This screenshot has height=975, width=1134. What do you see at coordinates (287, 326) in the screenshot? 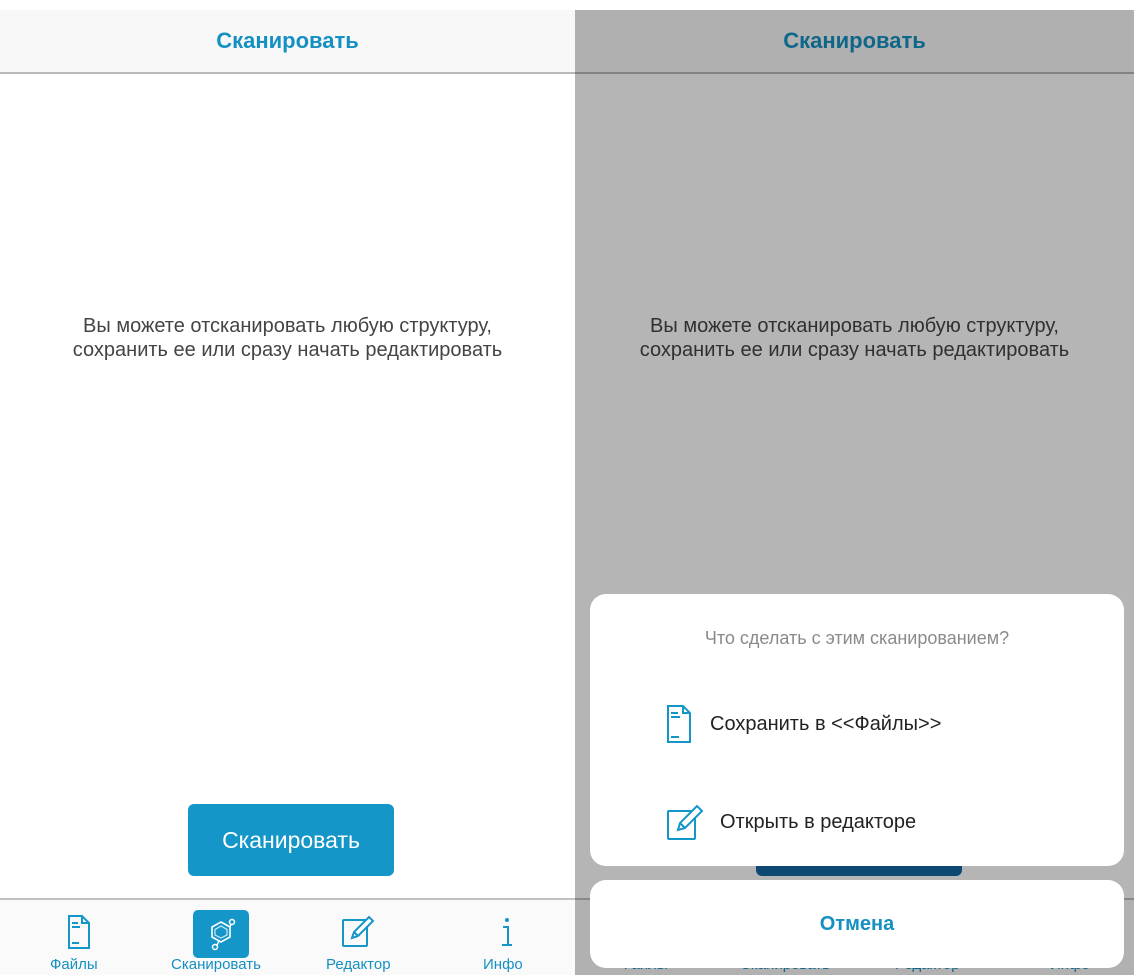
I see `description-line-1: Вы можете отсканировать любую структуру,` at bounding box center [287, 326].